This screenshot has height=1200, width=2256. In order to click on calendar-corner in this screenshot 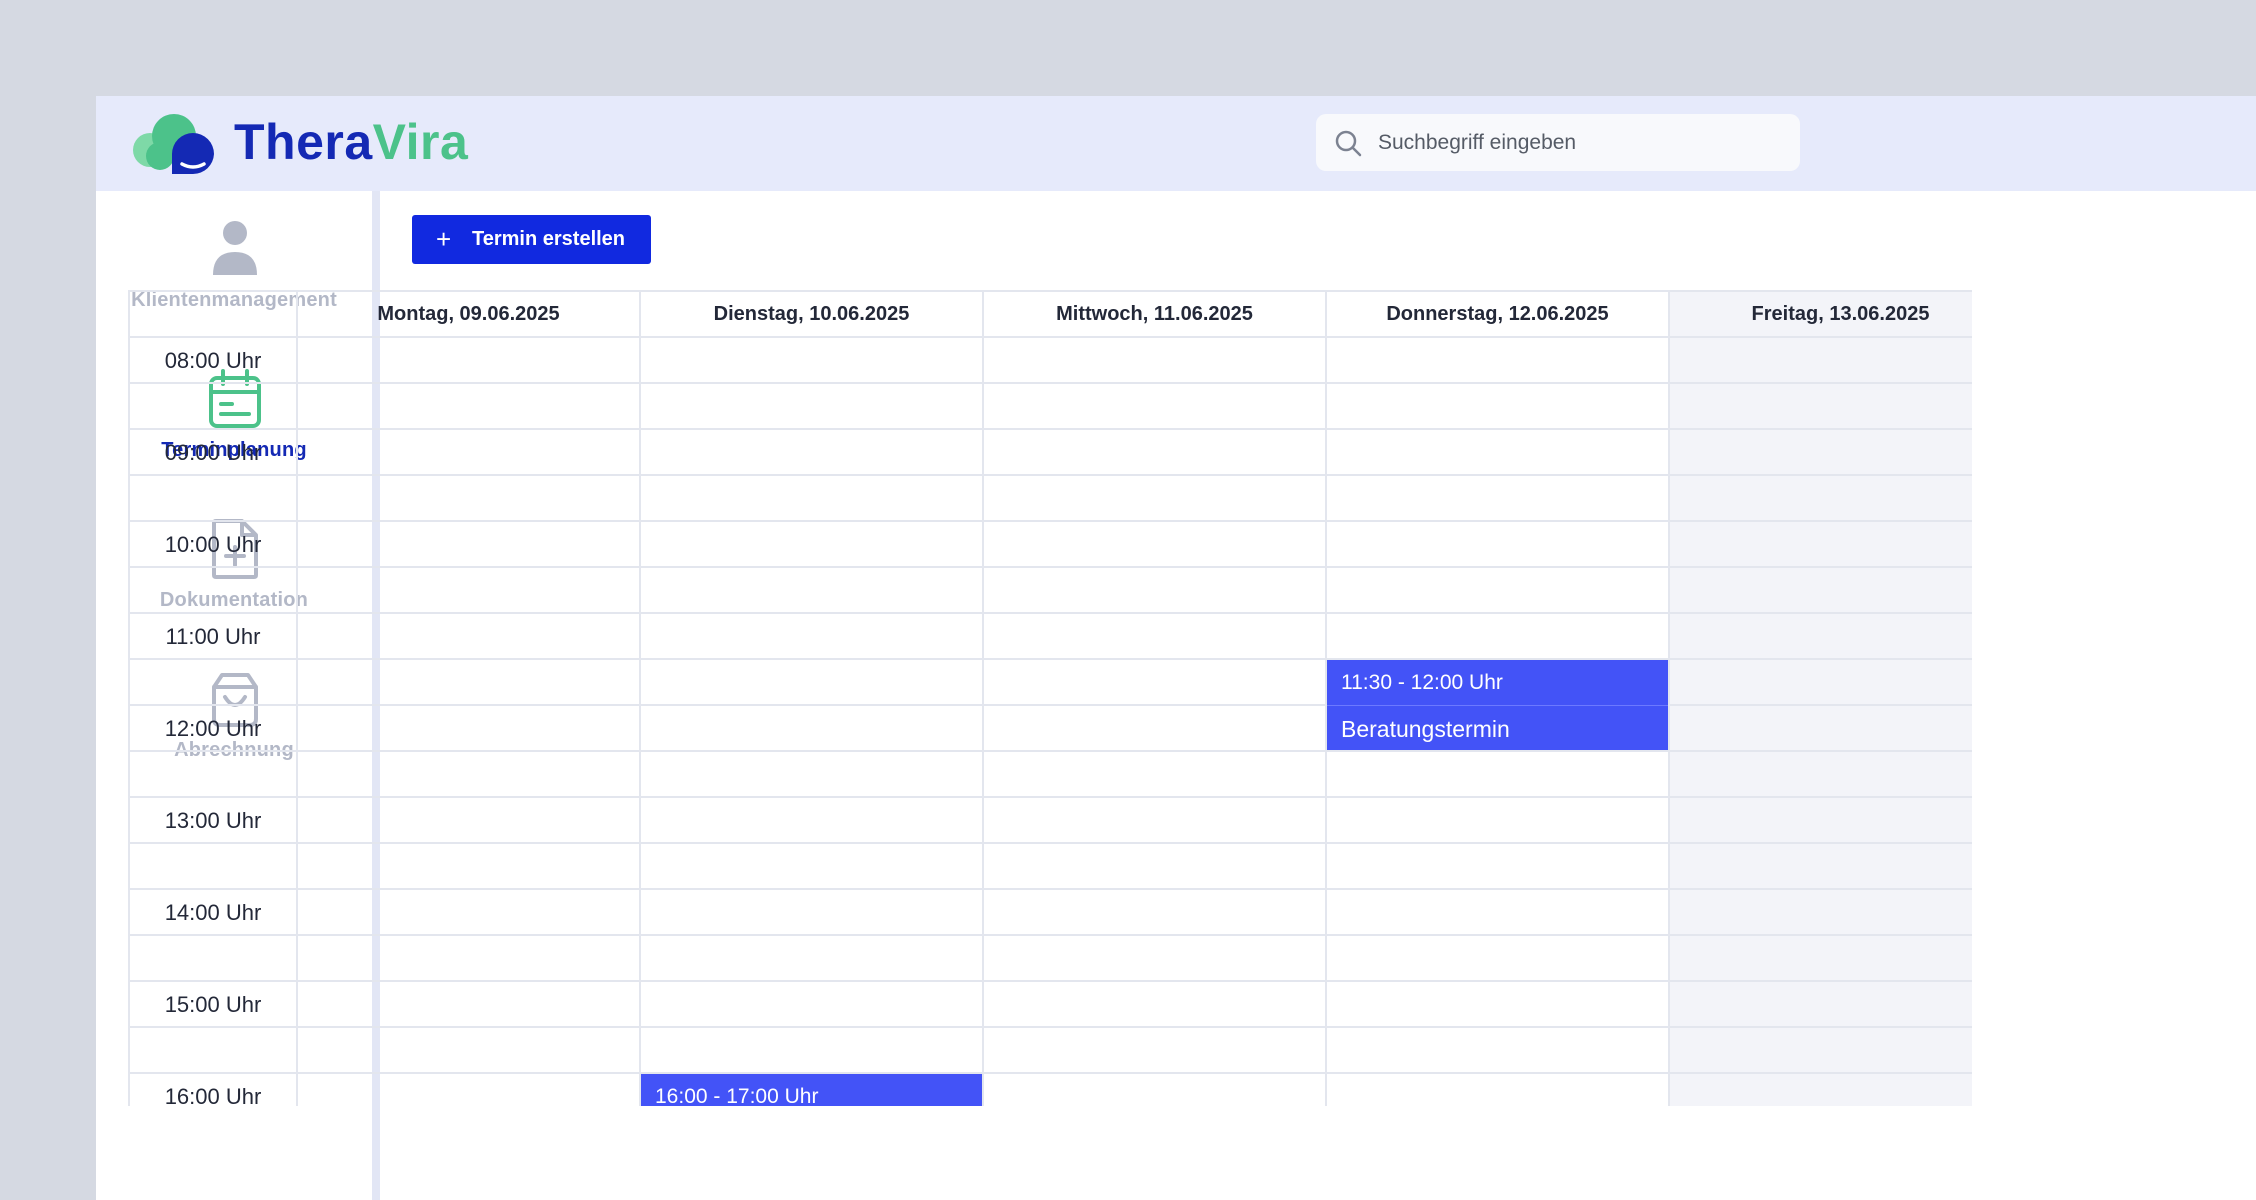, I will do `click(214, 315)`.